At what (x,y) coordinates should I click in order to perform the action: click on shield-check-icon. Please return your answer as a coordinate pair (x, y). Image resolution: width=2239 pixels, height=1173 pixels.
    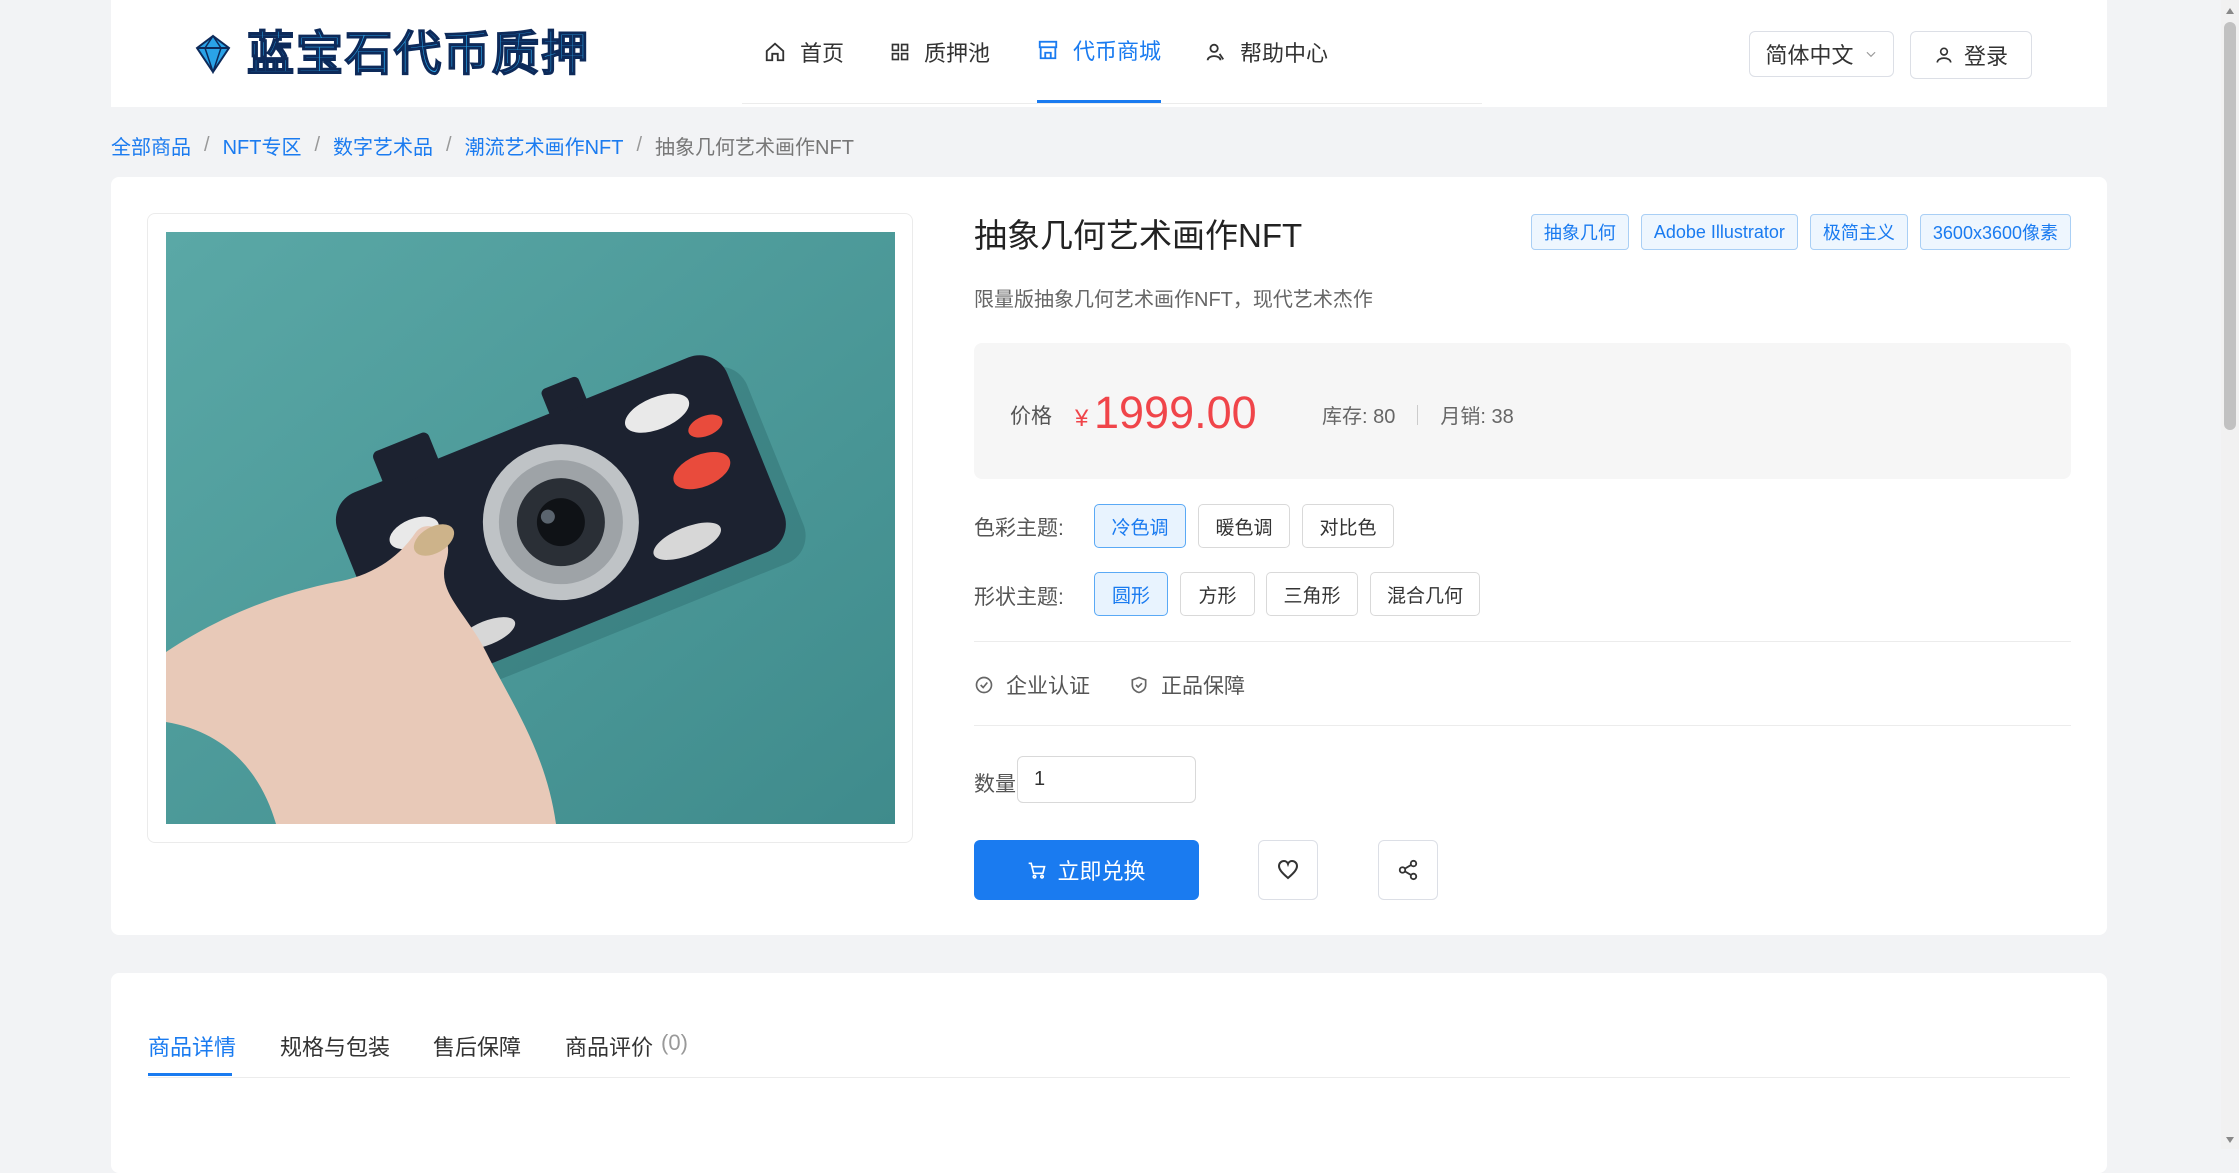
    Looking at the image, I should click on (1139, 685).